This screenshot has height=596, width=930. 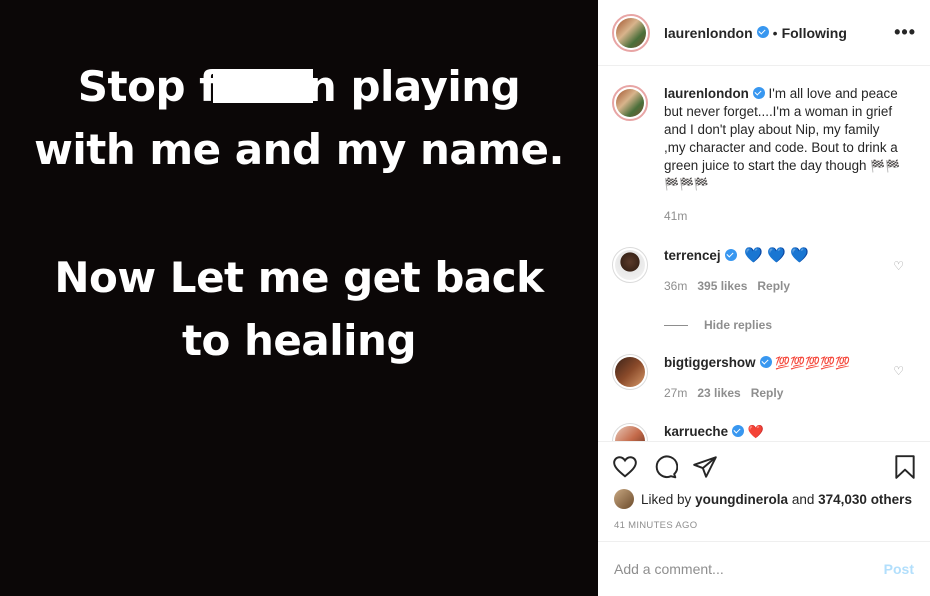 What do you see at coordinates (722, 286) in the screenshot?
I see `comment-likes: 395 likes` at bounding box center [722, 286].